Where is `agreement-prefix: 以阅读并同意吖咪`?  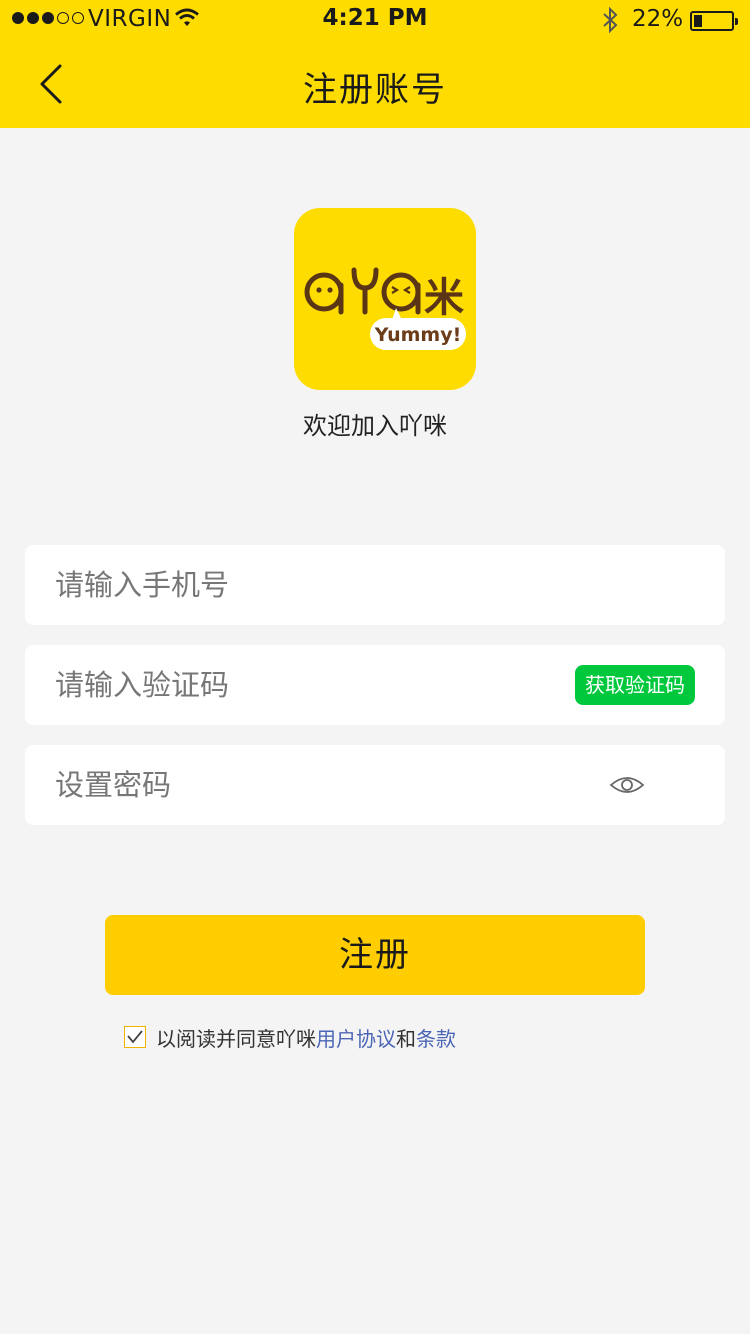 agreement-prefix: 以阅读并同意吖咪 is located at coordinates (236, 1038).